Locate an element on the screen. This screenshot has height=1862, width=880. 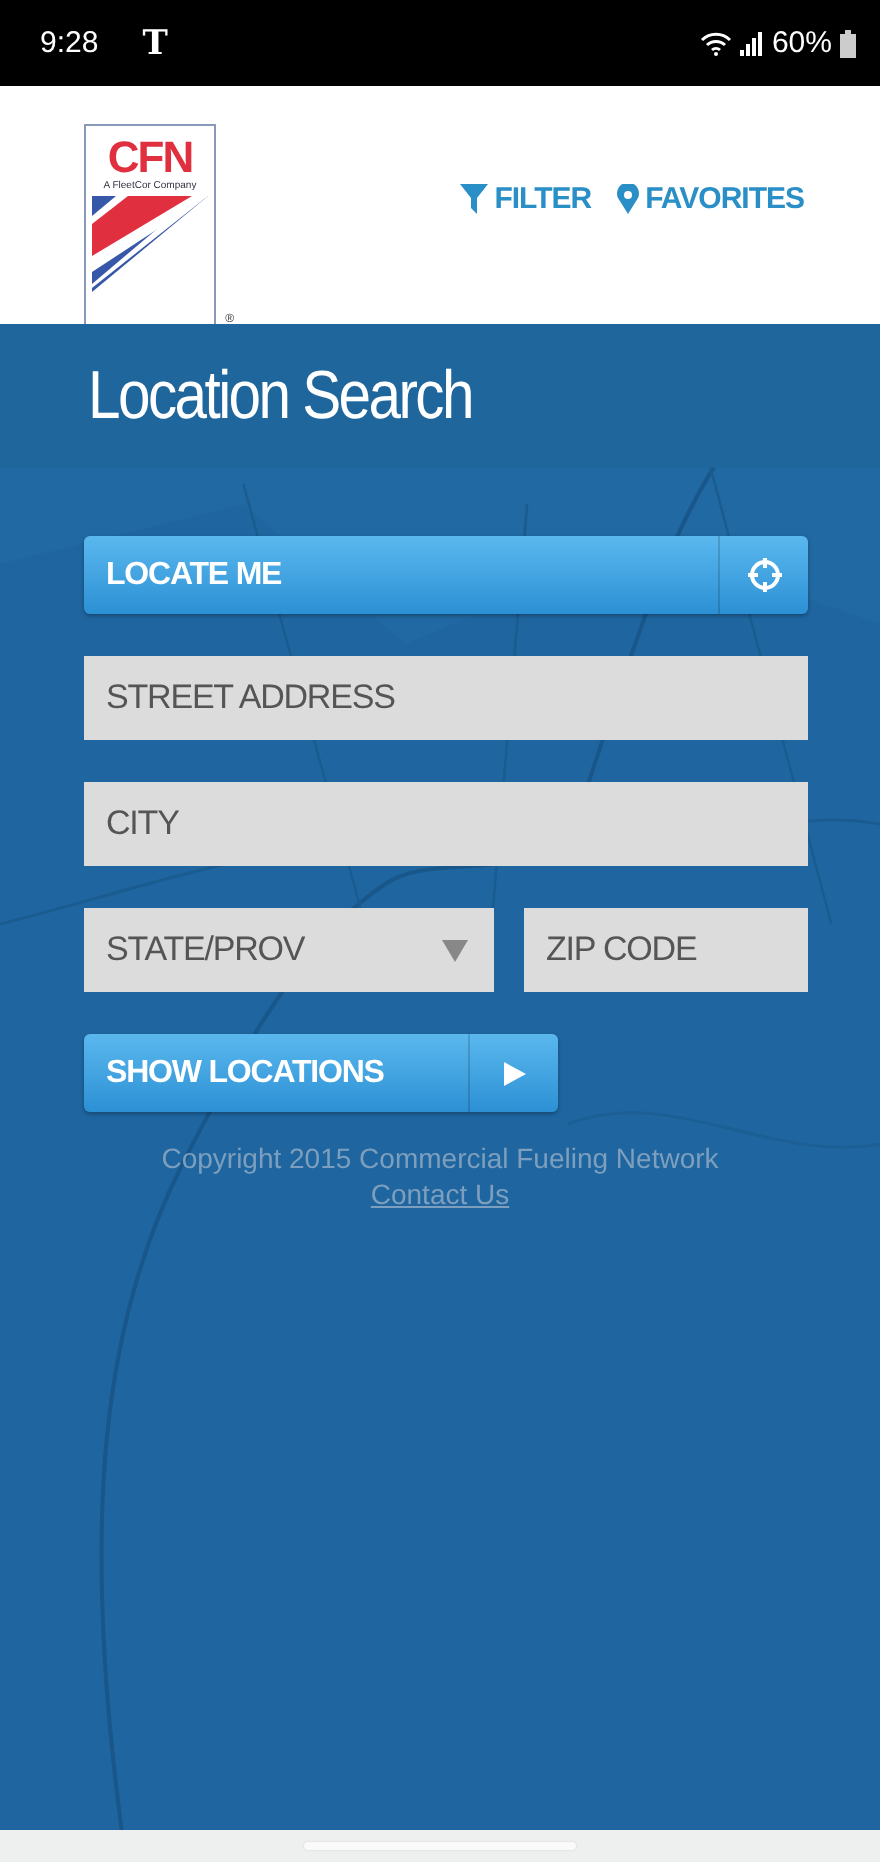
play-icon is located at coordinates (514, 1073).